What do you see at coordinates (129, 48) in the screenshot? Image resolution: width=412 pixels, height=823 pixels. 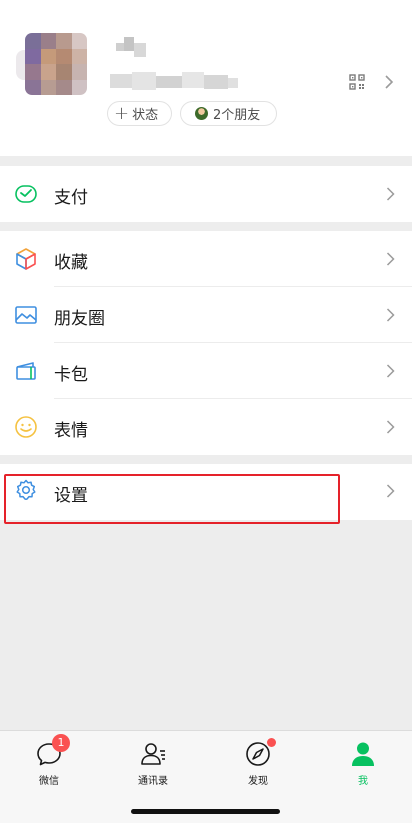 I see `blurred-nickname` at bounding box center [129, 48].